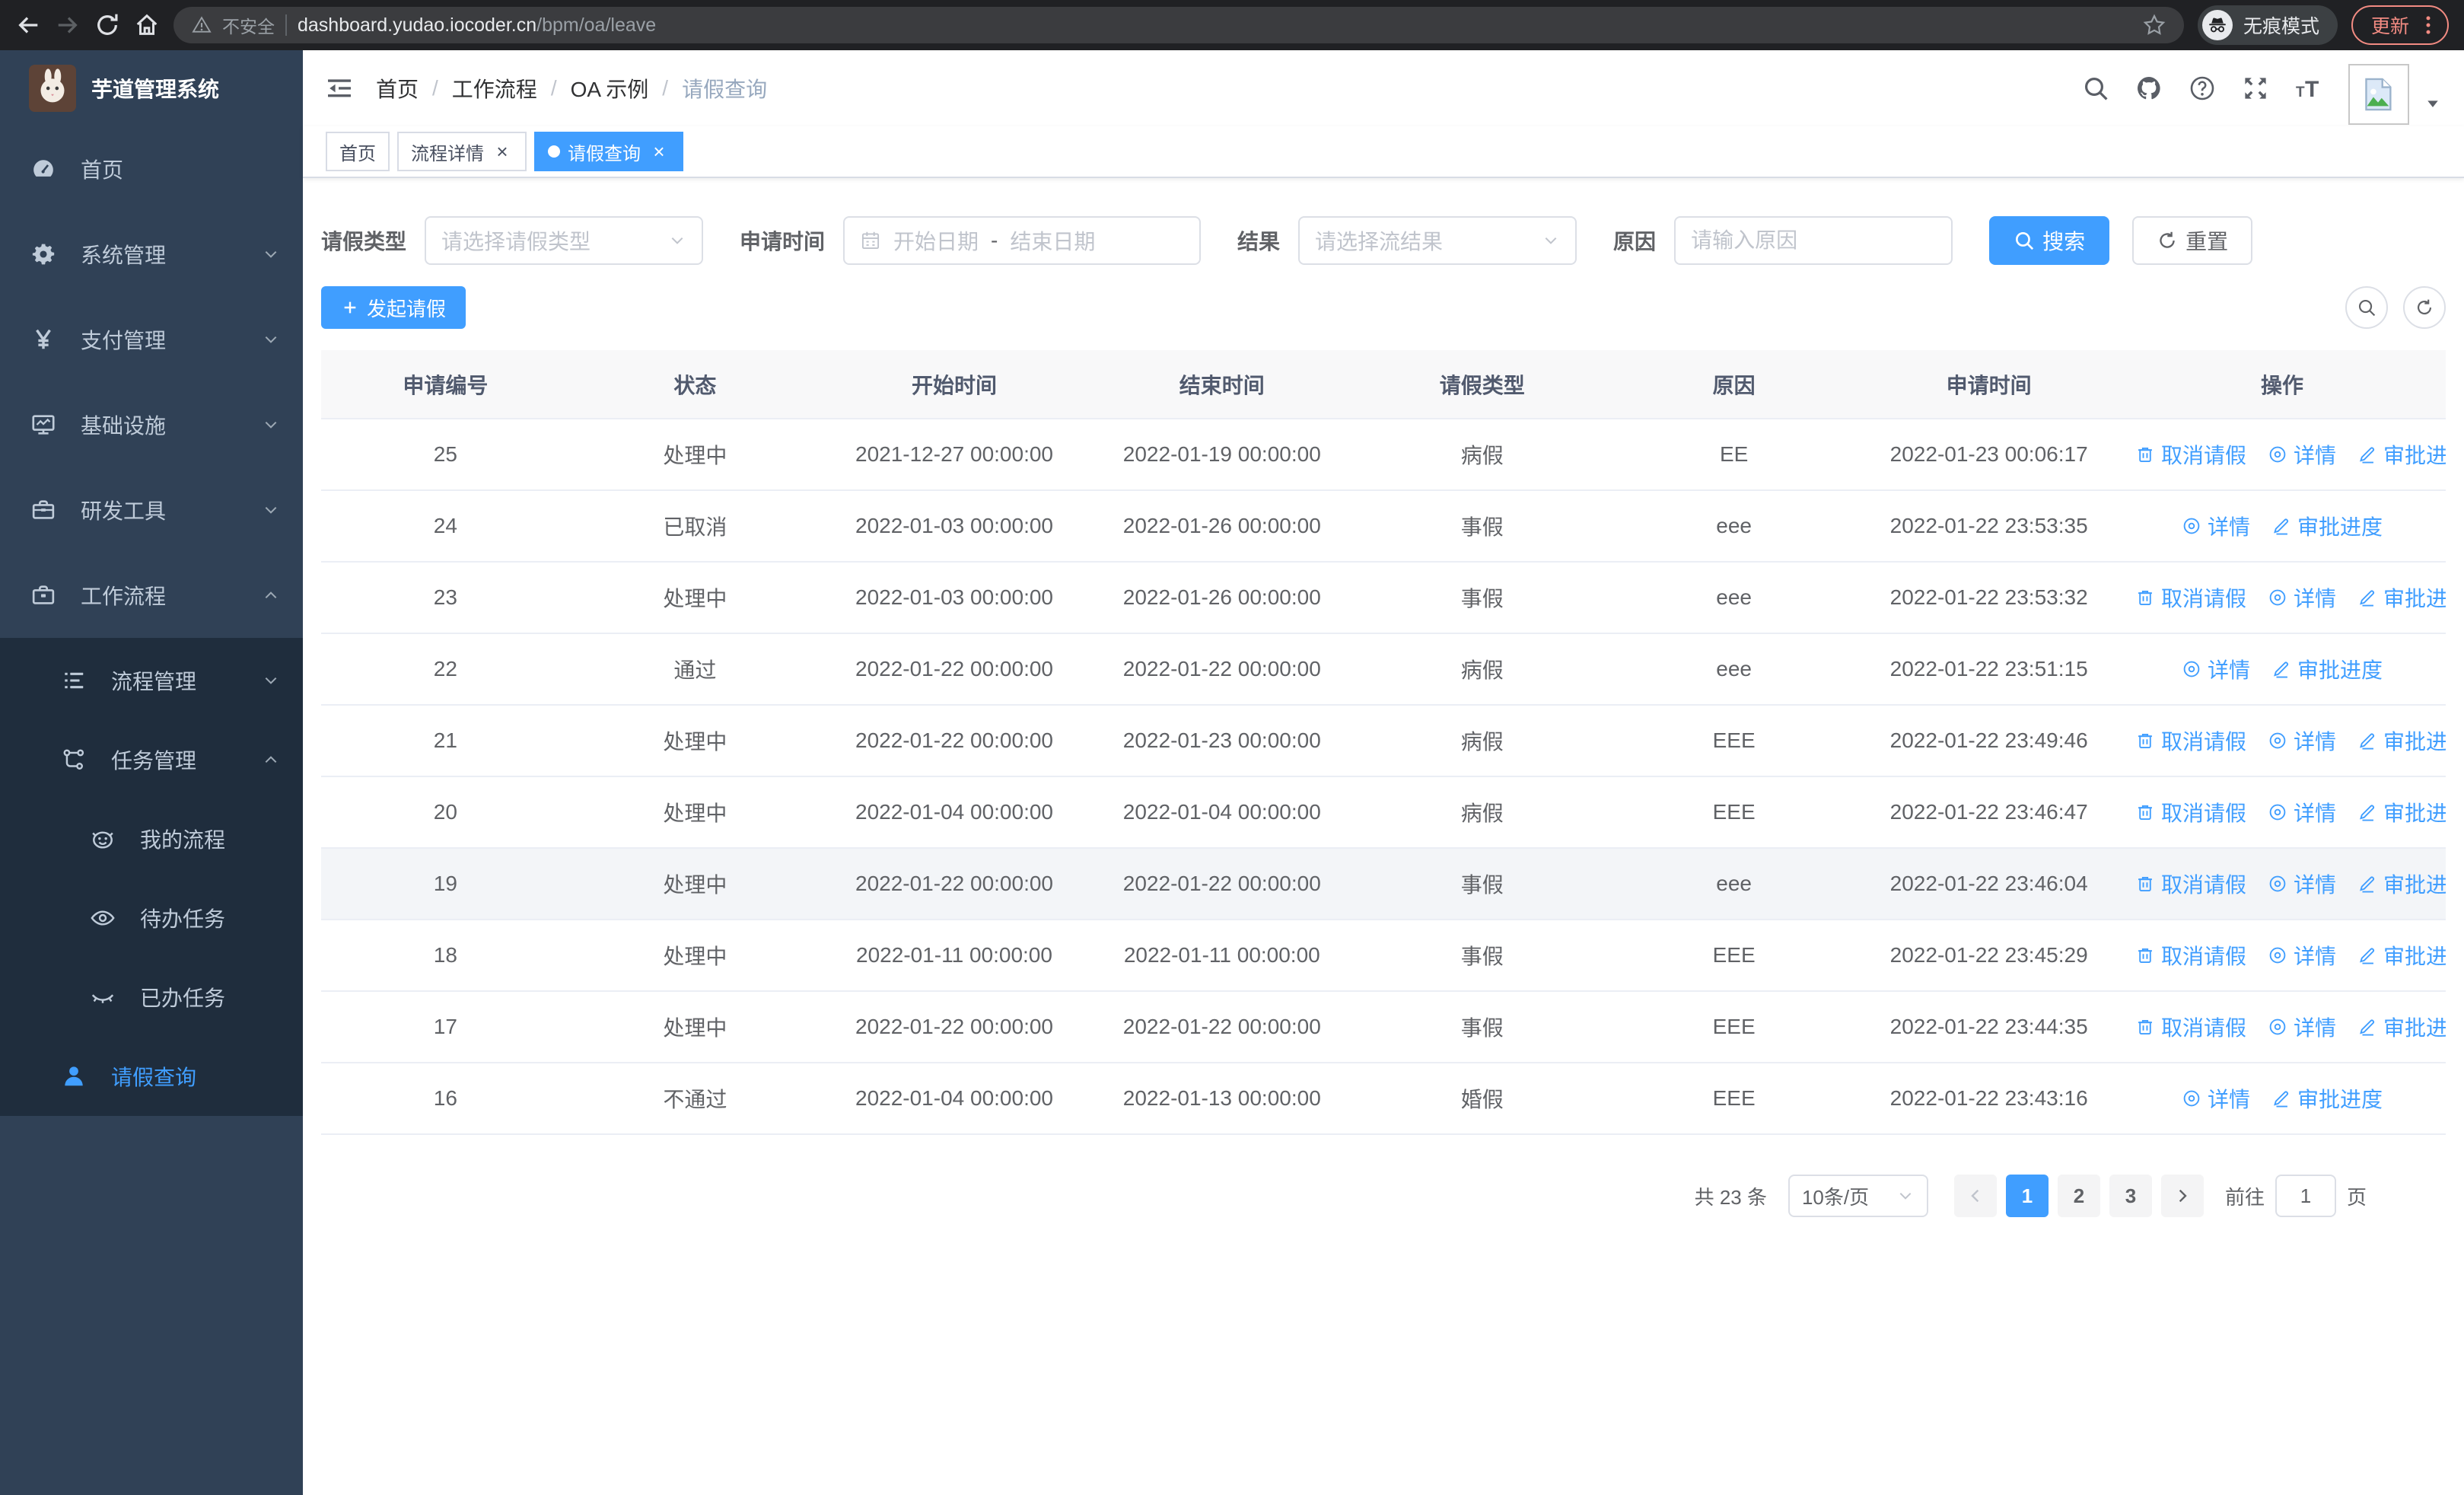  What do you see at coordinates (1814, 240) in the screenshot?
I see `reason-input` at bounding box center [1814, 240].